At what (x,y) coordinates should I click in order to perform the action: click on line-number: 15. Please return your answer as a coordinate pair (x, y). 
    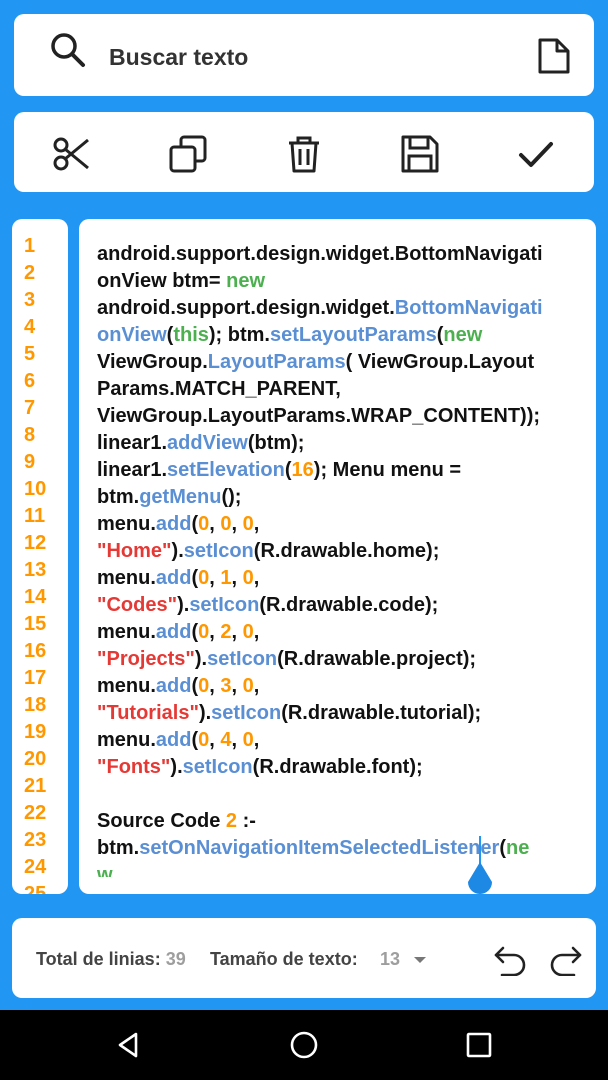
    Looking at the image, I should click on (35, 624).